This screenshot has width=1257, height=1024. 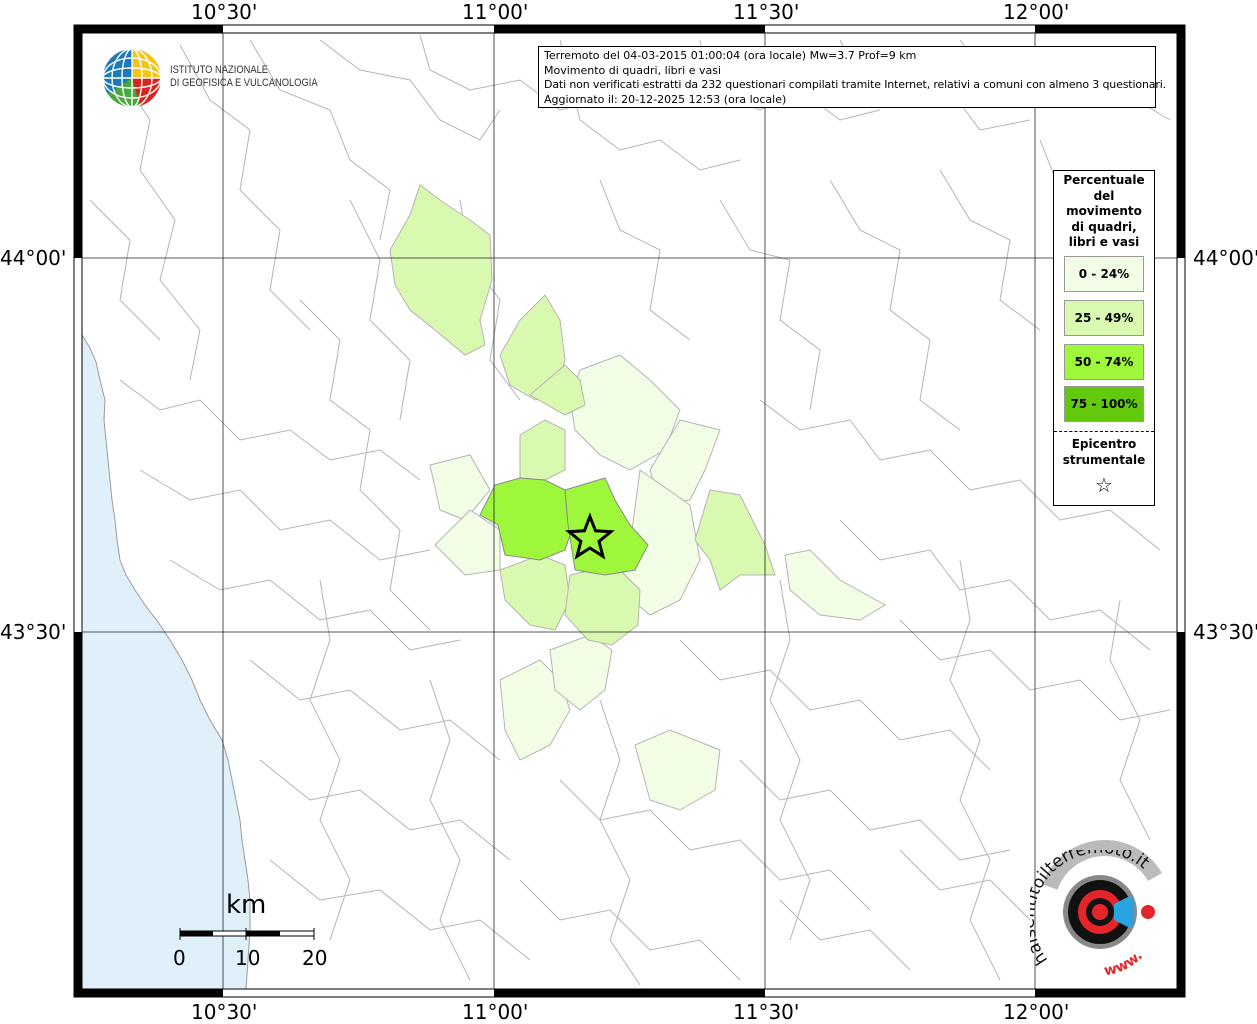 What do you see at coordinates (1104, 180) in the screenshot?
I see `legend-title-line: Percentuale` at bounding box center [1104, 180].